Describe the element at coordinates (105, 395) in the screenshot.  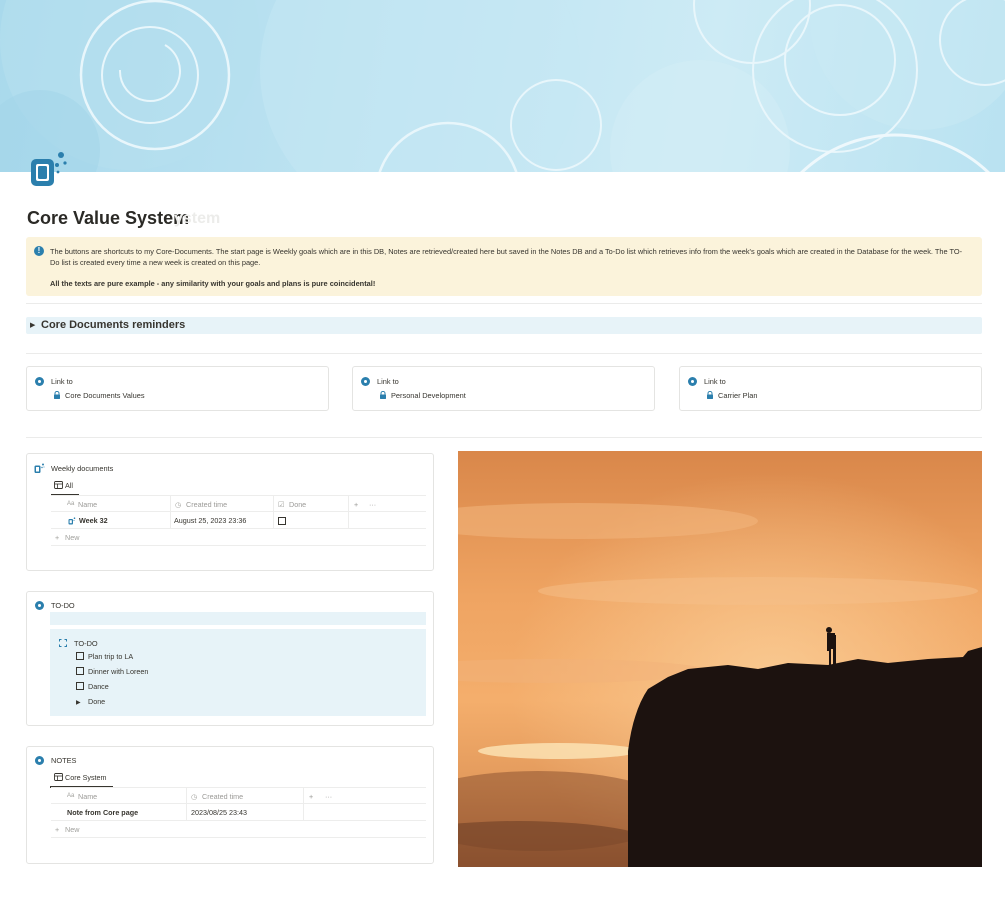
I see `link-target: Core Documents Values` at that location.